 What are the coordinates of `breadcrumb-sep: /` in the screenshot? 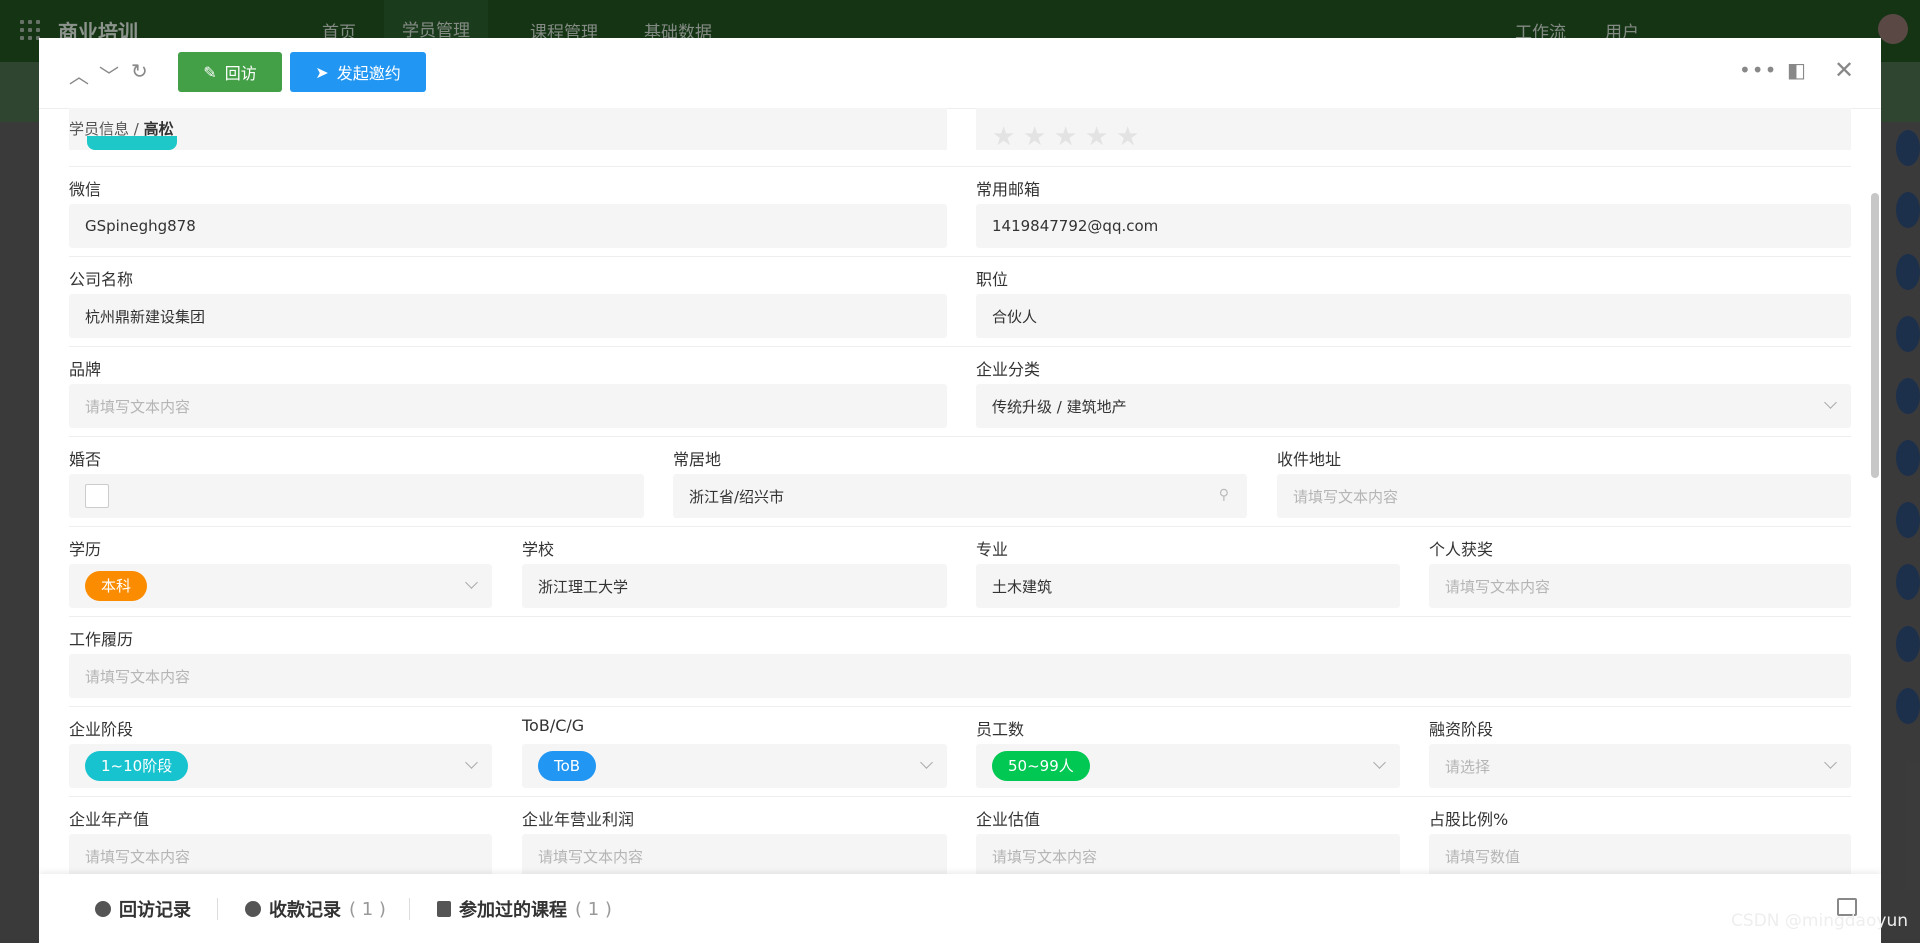 It's located at (136, 129).